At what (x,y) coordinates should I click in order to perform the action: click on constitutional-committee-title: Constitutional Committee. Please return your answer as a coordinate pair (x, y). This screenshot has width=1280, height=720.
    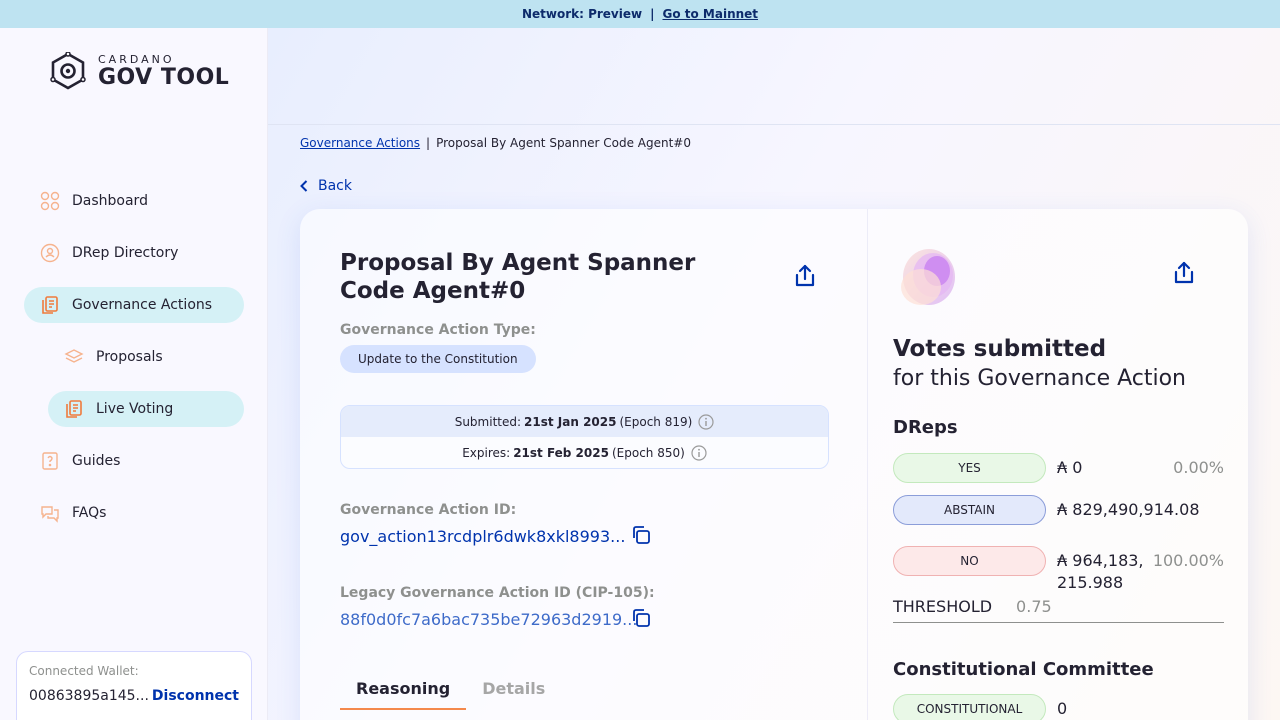
    Looking at the image, I should click on (1023, 669).